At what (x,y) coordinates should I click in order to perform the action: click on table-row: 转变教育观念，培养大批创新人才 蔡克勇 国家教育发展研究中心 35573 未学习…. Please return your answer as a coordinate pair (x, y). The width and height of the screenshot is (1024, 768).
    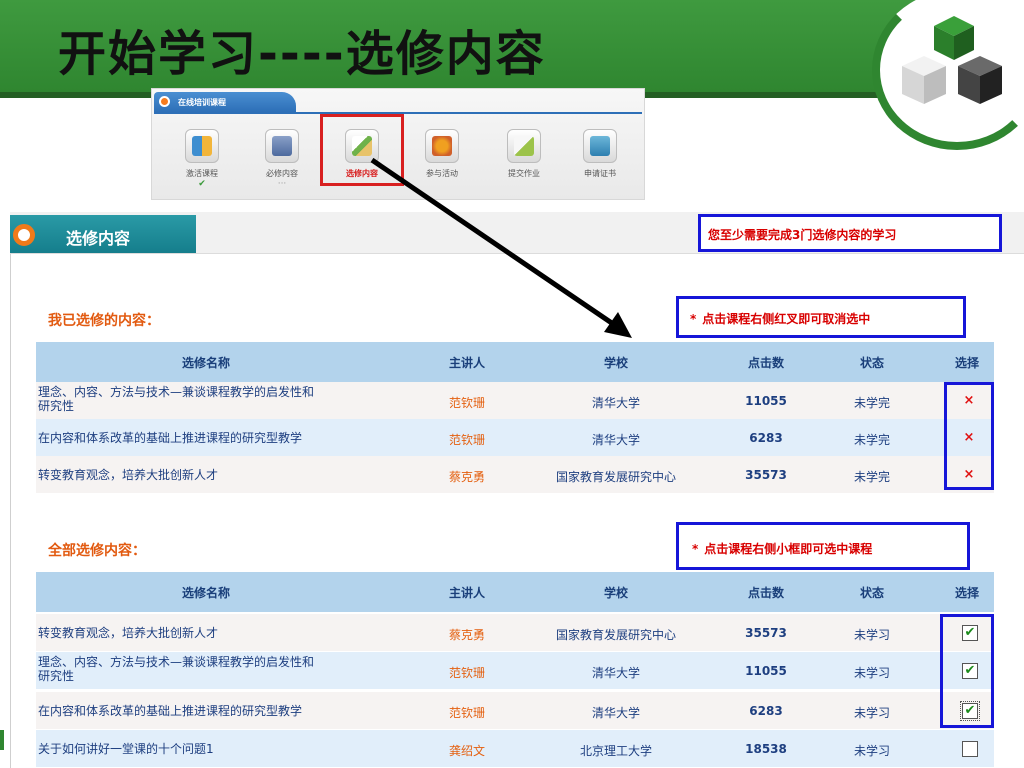
    Looking at the image, I should click on (515, 632).